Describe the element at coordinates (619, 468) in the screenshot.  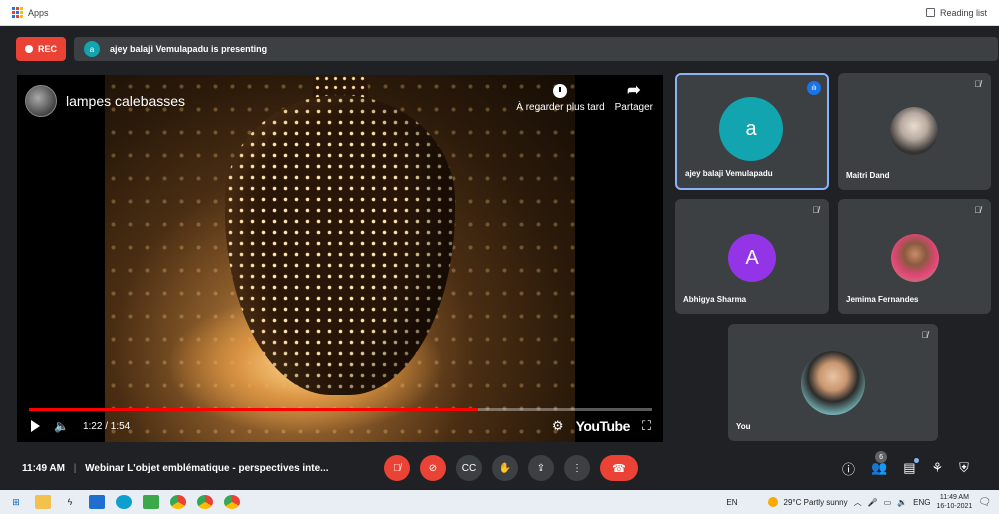
I see `leave-call-button: ☎` at that location.